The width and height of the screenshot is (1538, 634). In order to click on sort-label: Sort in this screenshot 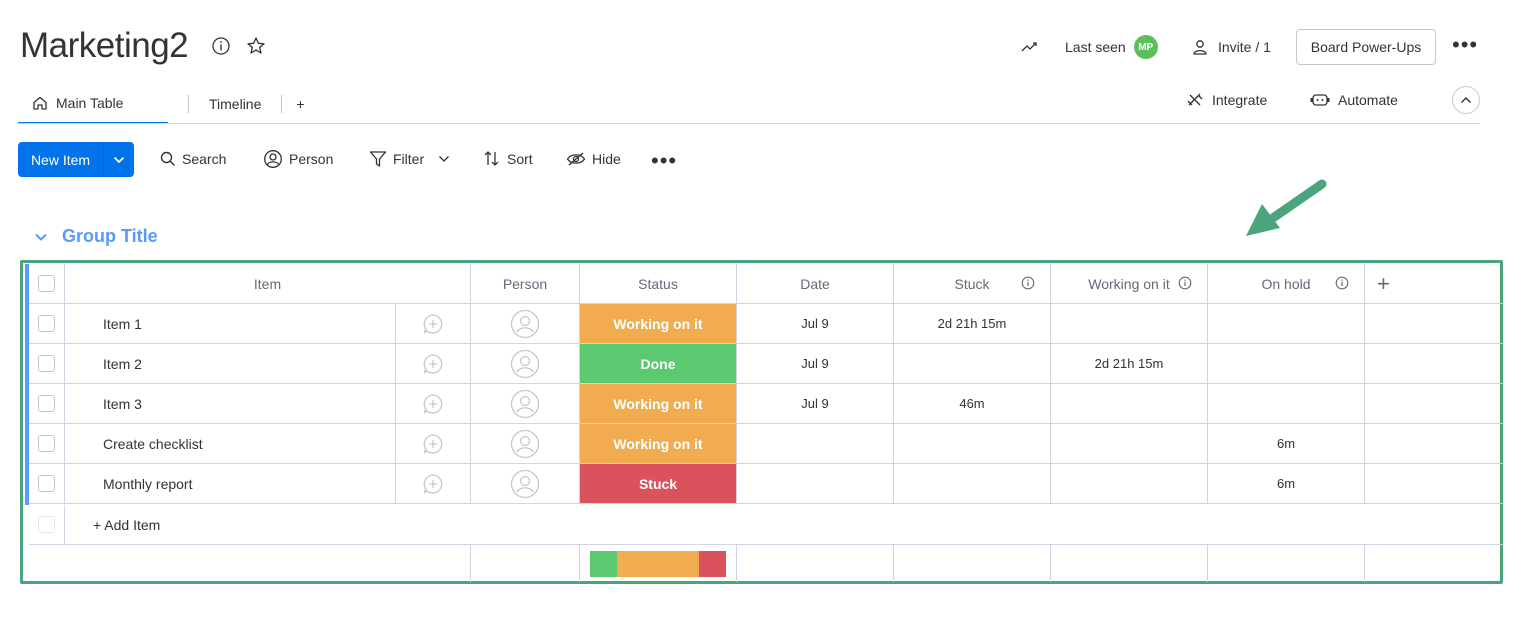, I will do `click(520, 159)`.